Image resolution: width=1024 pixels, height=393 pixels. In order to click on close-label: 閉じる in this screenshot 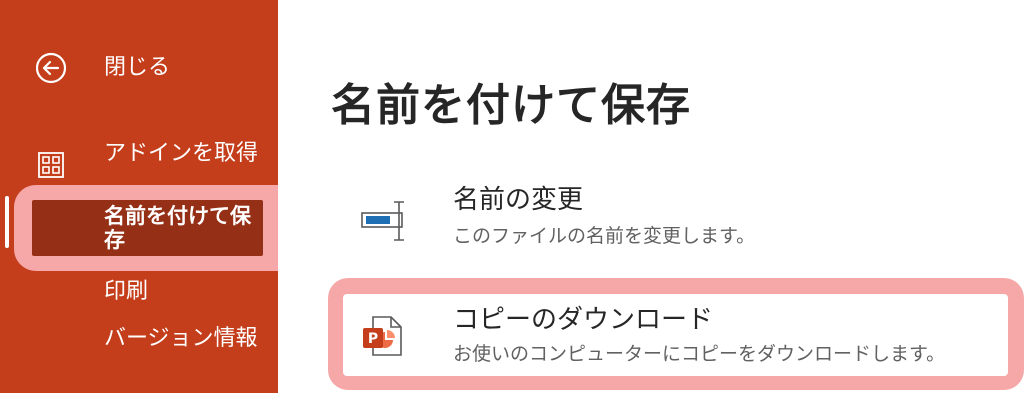, I will do `click(137, 67)`.